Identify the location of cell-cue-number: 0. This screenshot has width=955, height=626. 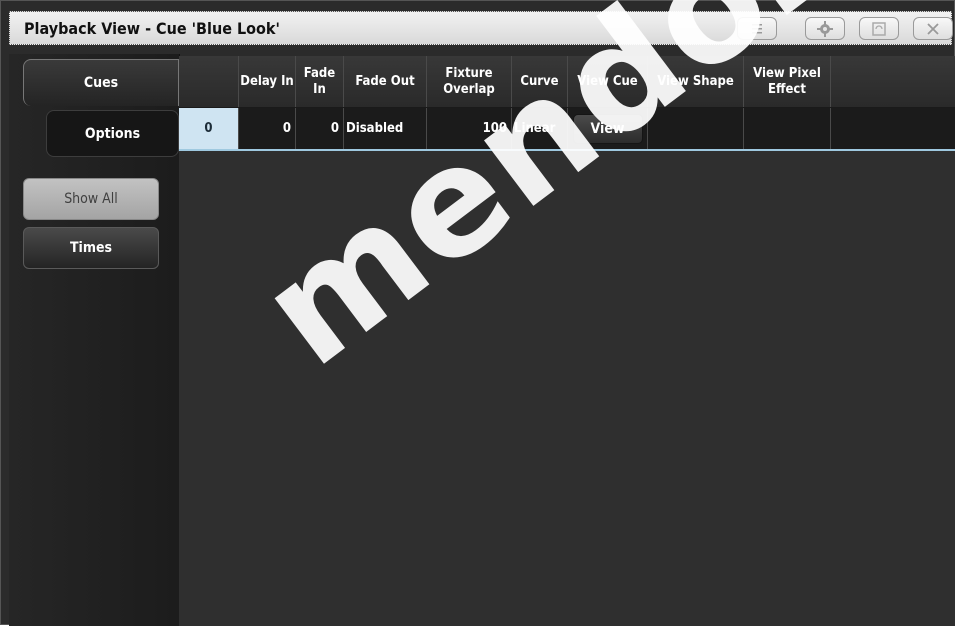
(209, 128).